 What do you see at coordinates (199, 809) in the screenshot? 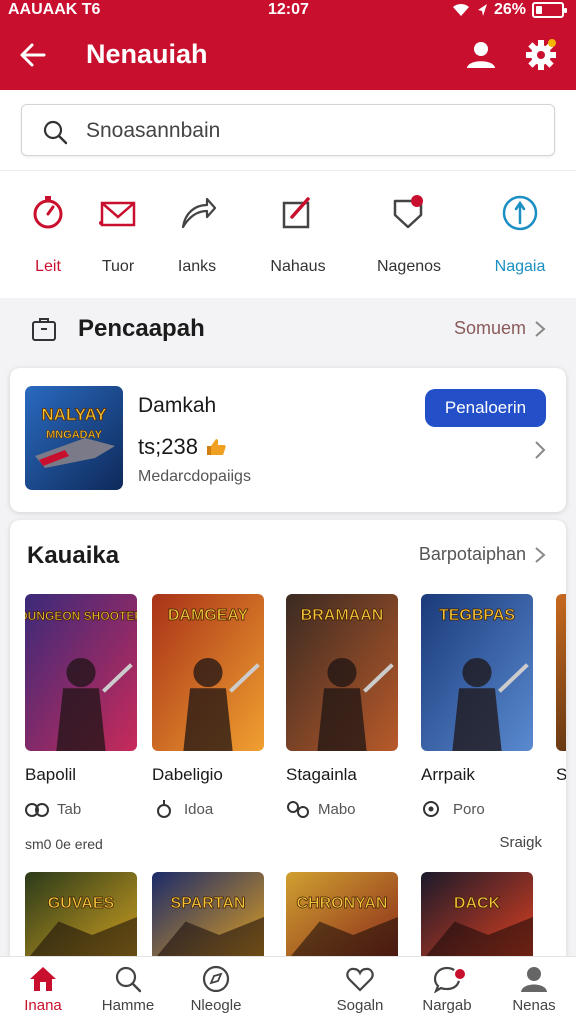
I see `game-meta-label: Idoa` at bounding box center [199, 809].